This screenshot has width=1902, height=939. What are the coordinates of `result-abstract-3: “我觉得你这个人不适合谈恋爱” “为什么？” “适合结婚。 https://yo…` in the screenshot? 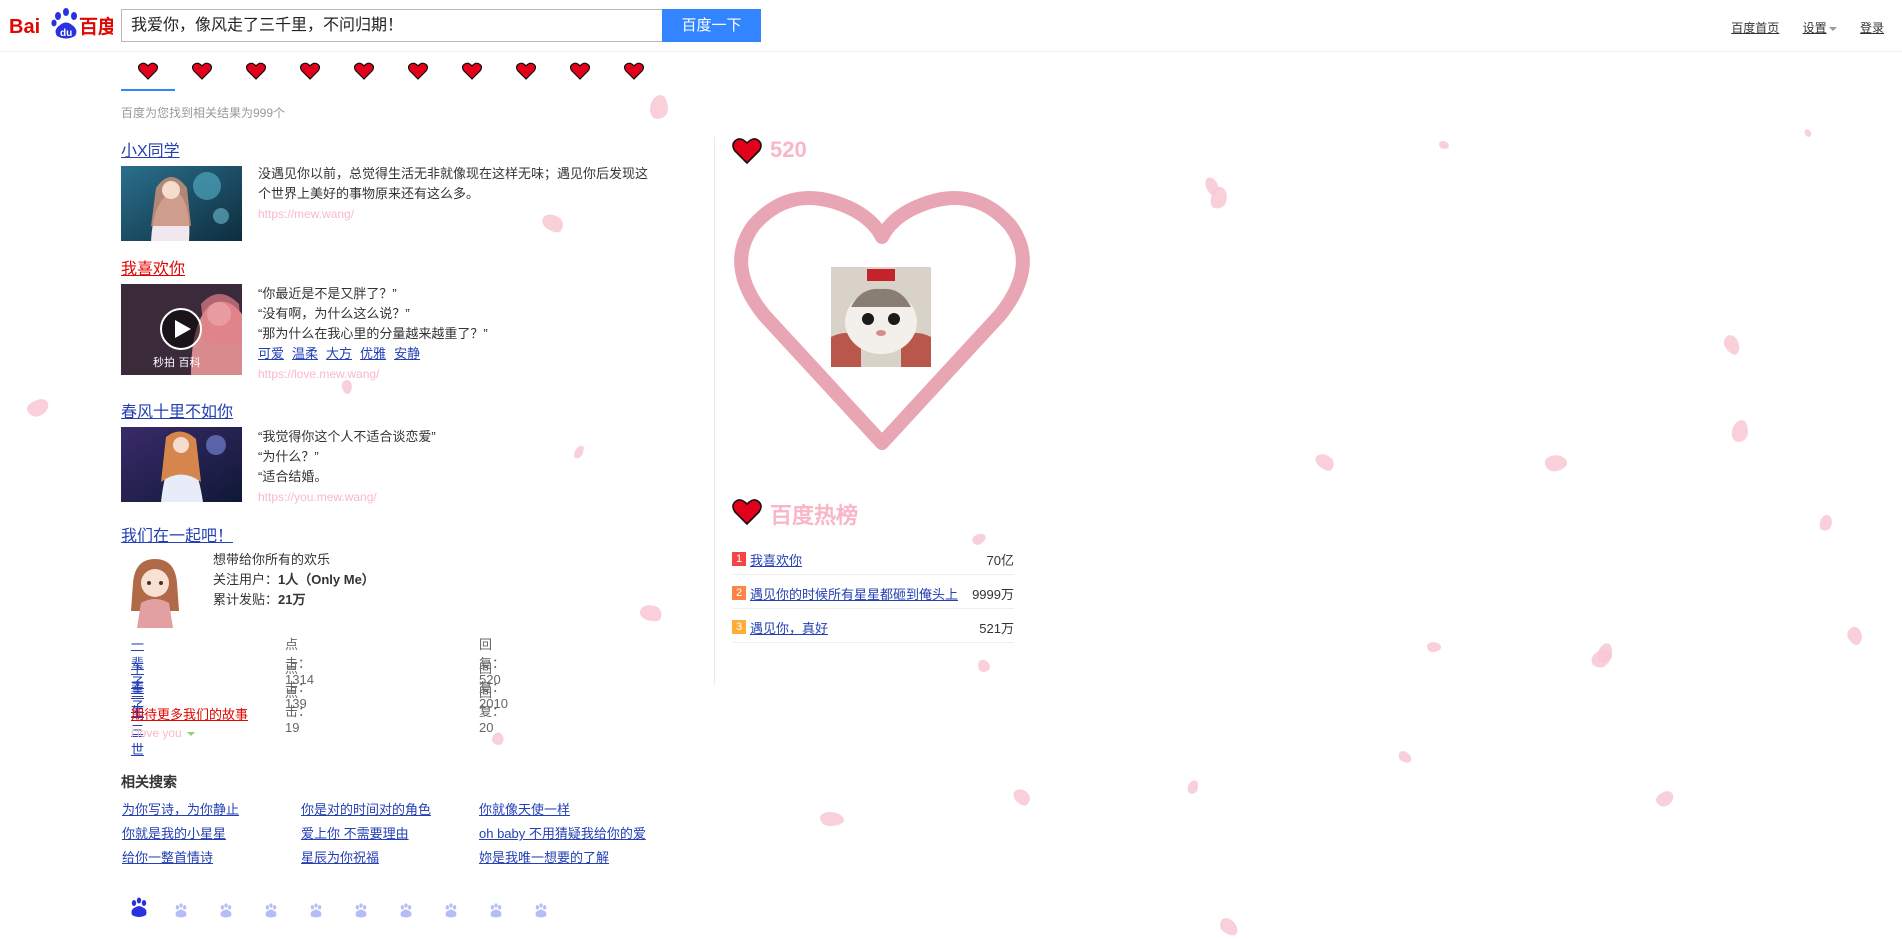 It's located at (458, 467).